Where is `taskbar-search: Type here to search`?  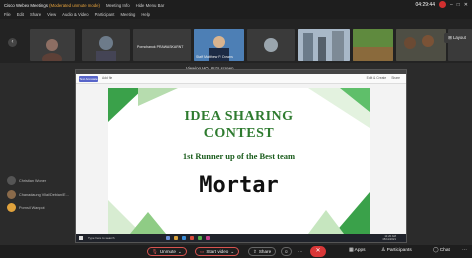
taskbar-search: Type here to search is located at coordinates (101, 238).